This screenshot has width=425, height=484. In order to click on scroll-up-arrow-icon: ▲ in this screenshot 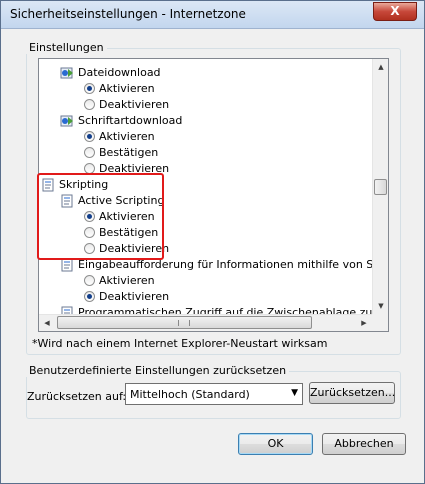, I will do `click(380, 67)`.